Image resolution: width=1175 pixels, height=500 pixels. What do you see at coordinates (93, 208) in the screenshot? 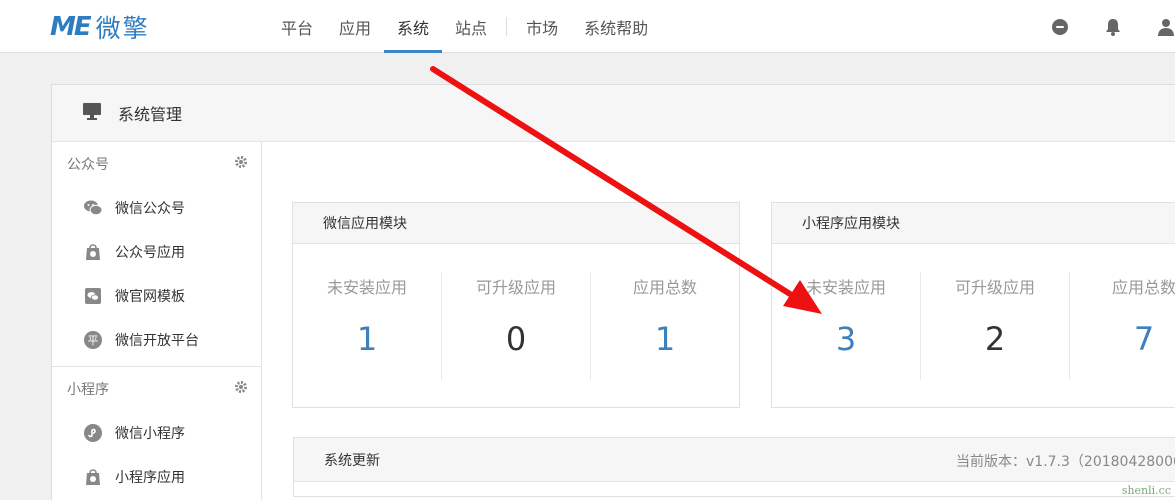
I see `wechat-icon` at bounding box center [93, 208].